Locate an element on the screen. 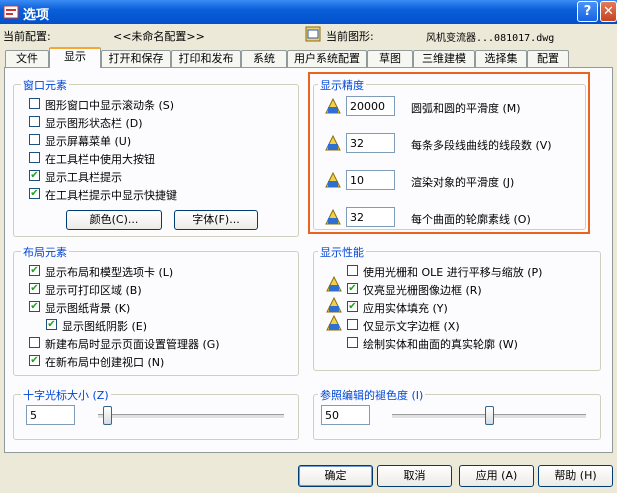  current-profile-label: 当前配置: is located at coordinates (27, 36).